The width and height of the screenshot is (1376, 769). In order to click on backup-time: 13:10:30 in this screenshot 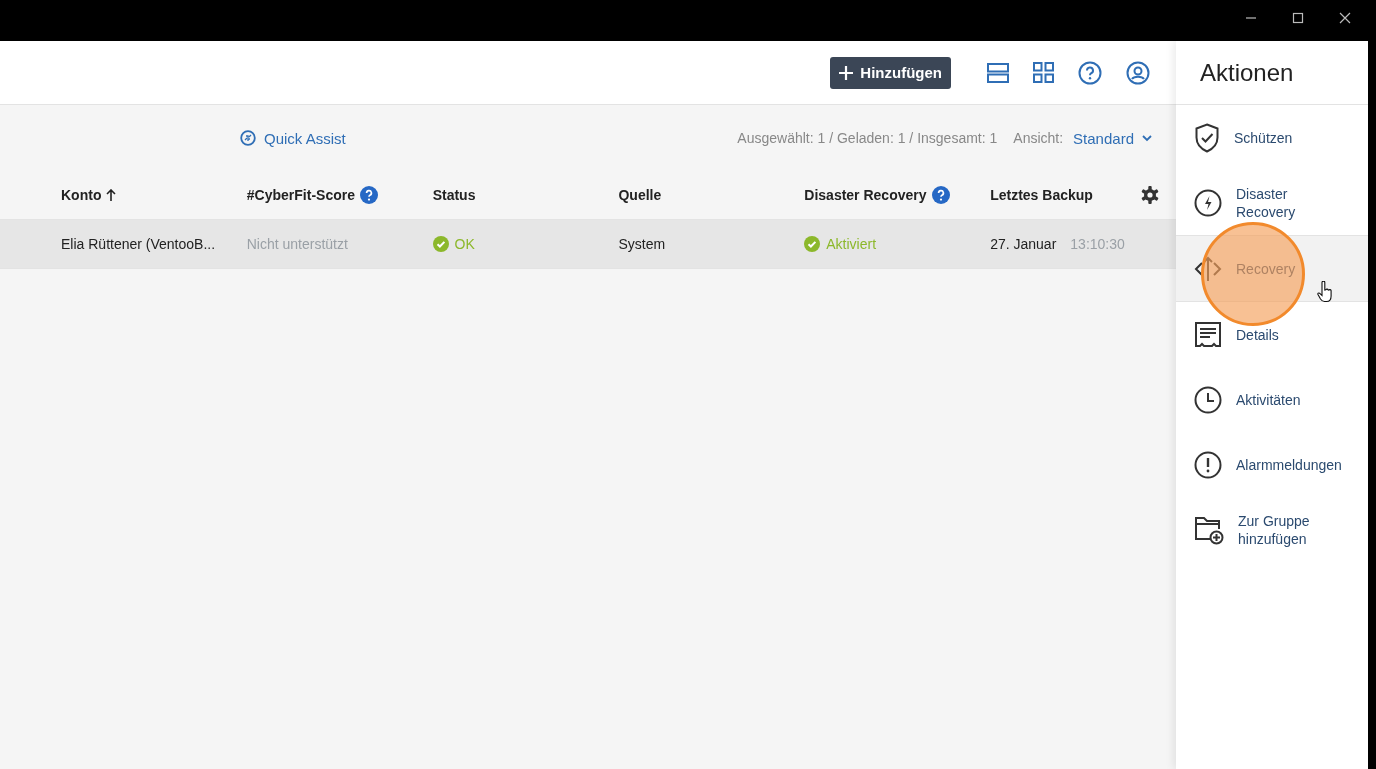, I will do `click(1097, 244)`.